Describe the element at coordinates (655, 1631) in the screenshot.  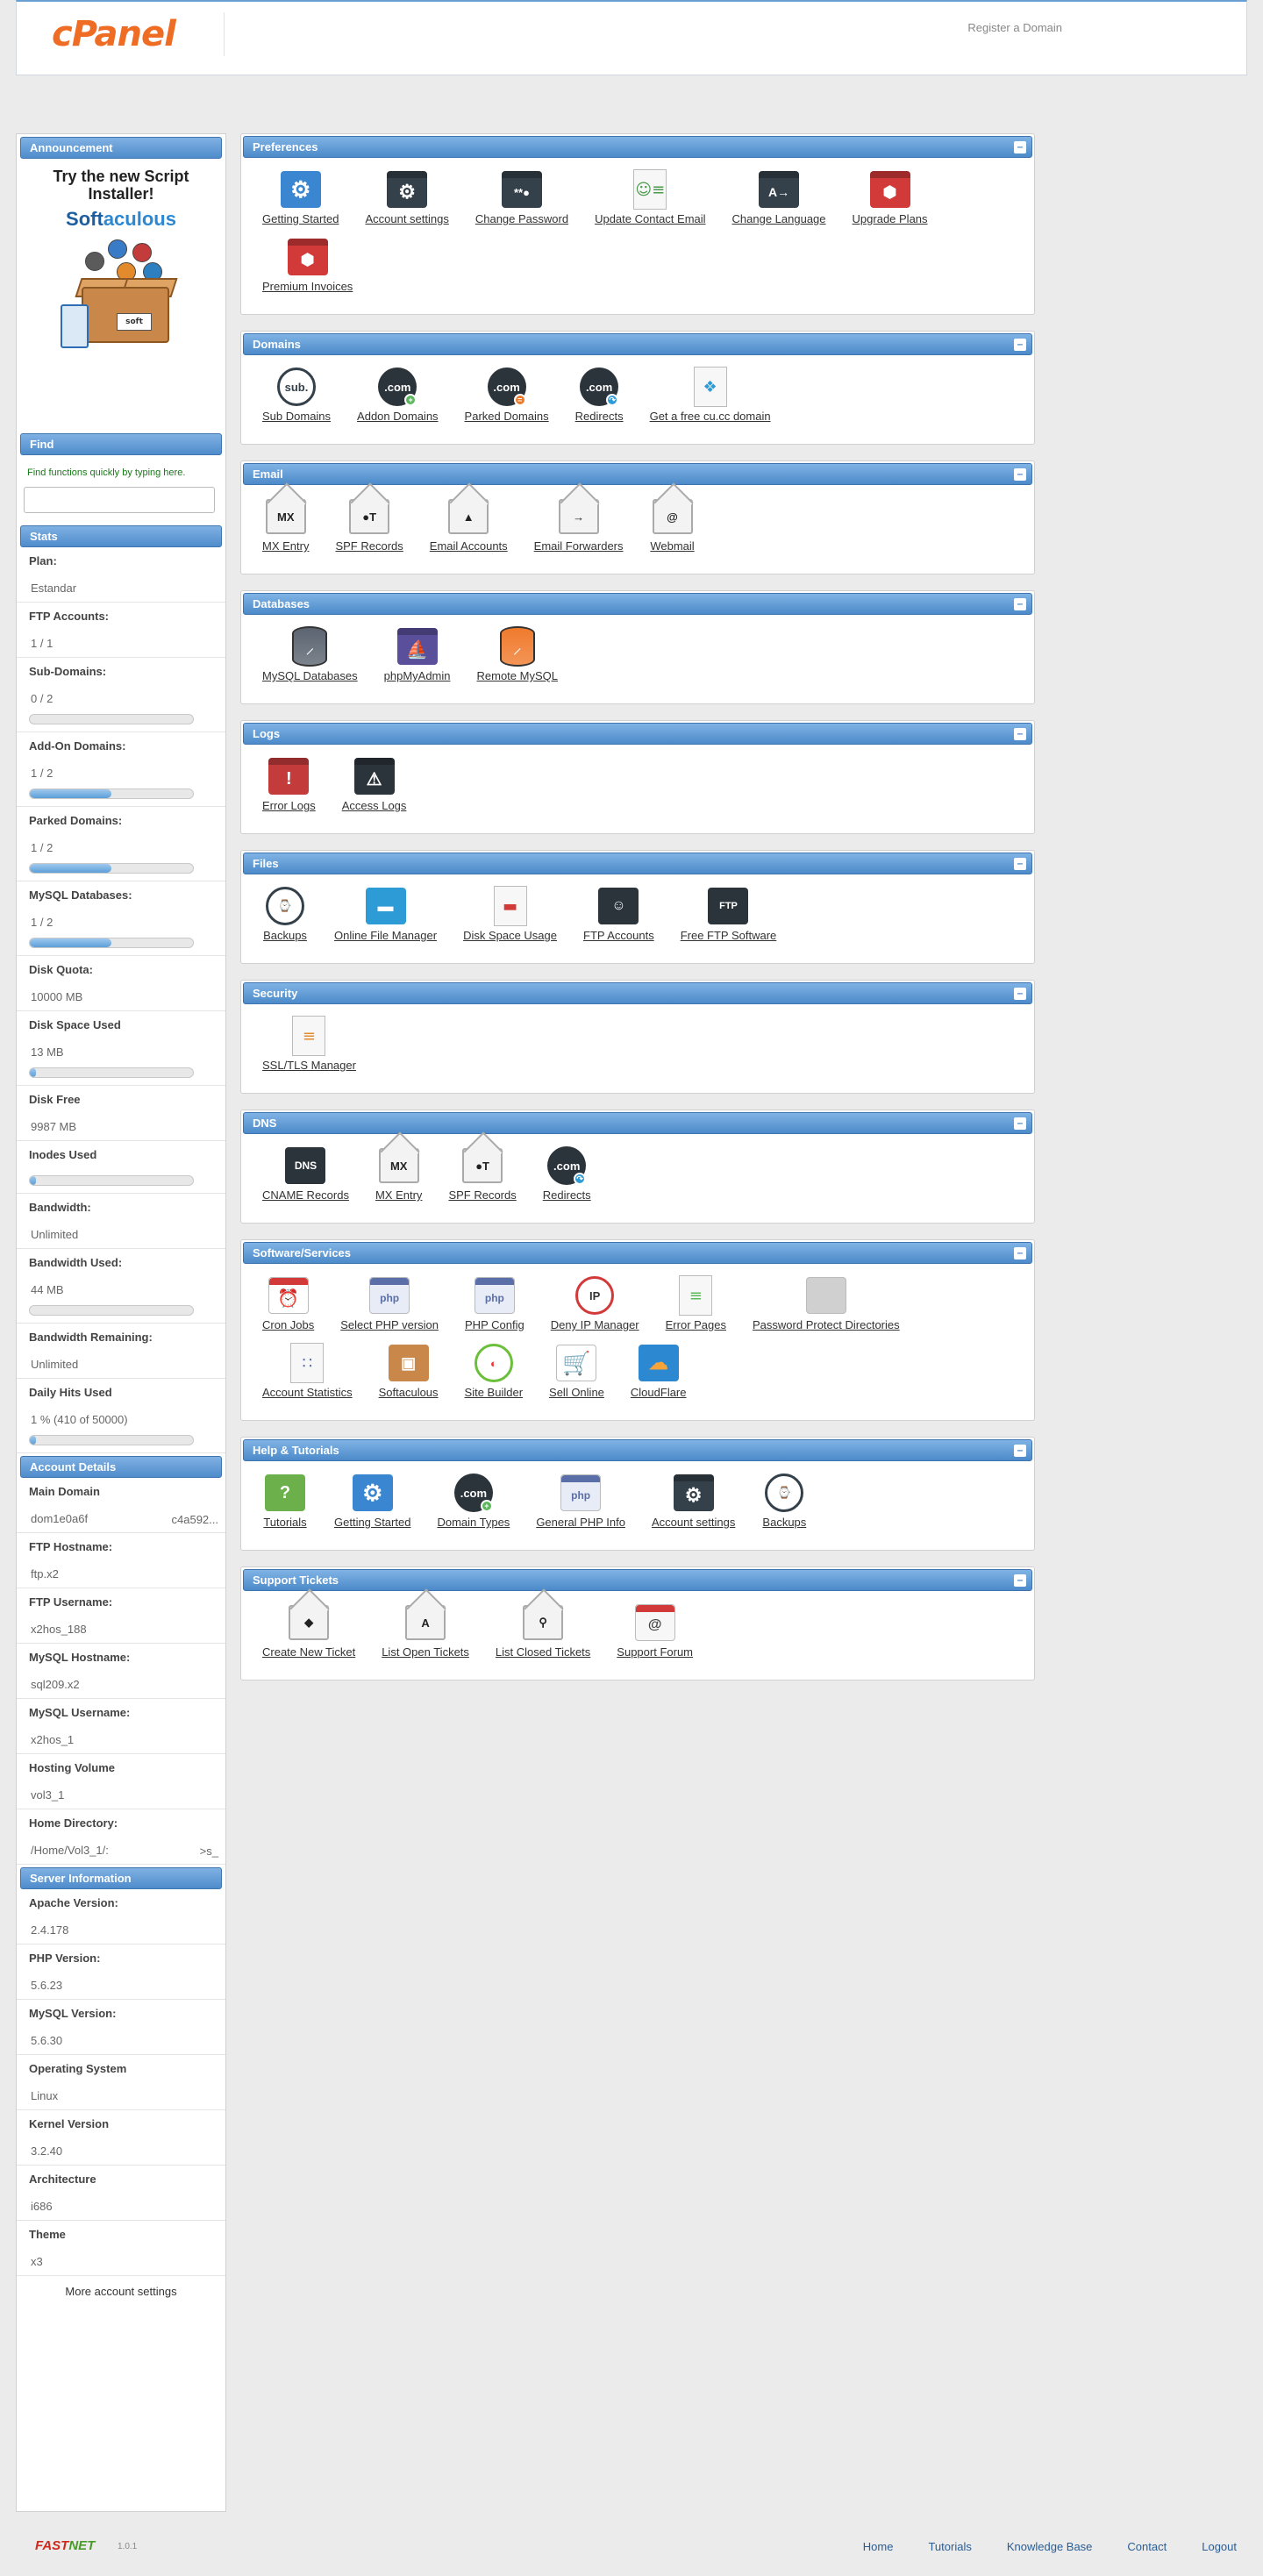
I see `support-forum-link: @ Support Forum` at that location.